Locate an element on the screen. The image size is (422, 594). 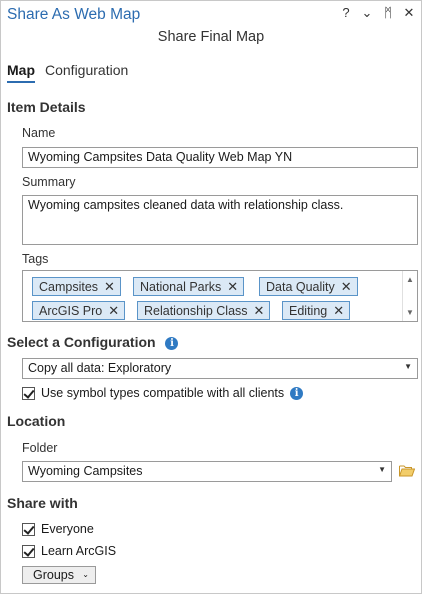
tag-label: Data Quality is located at coordinates (300, 287).